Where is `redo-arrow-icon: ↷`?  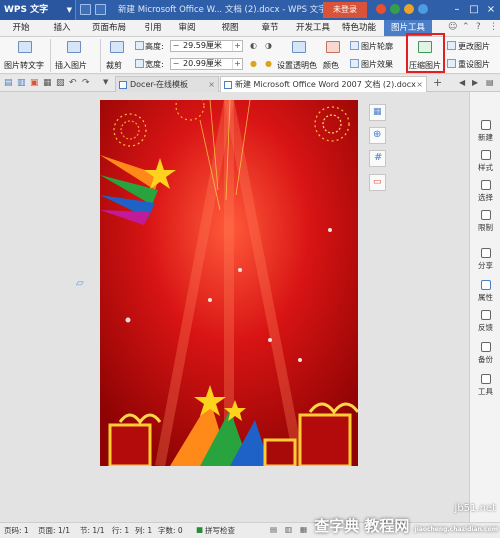 redo-arrow-icon: ↷ is located at coordinates (86, 83).